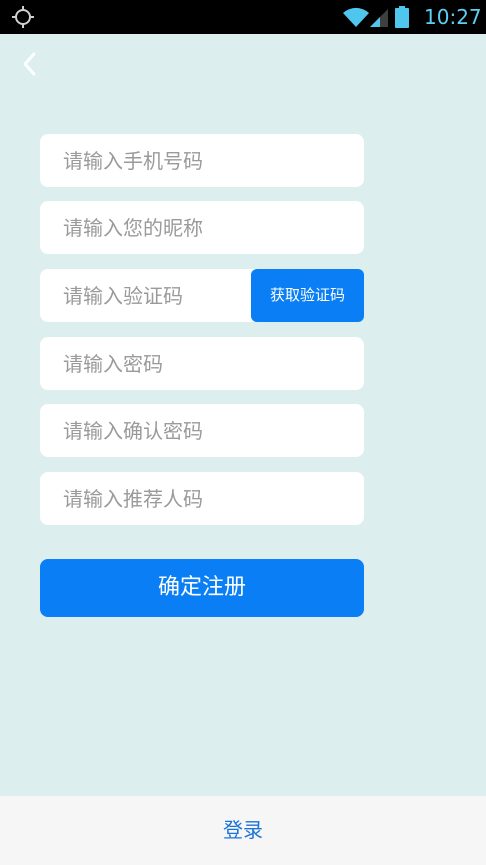 This screenshot has height=865, width=486. I want to click on verification-code-input, so click(145, 295).